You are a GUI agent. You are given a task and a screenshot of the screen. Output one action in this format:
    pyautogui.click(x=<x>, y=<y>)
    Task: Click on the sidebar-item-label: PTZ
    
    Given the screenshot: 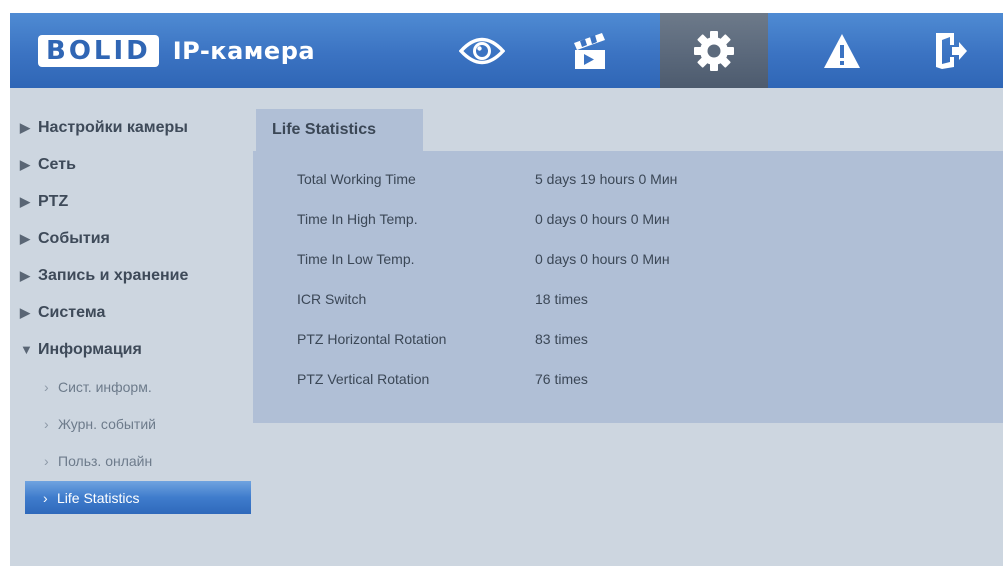 What is the action you would take?
    pyautogui.click(x=53, y=201)
    